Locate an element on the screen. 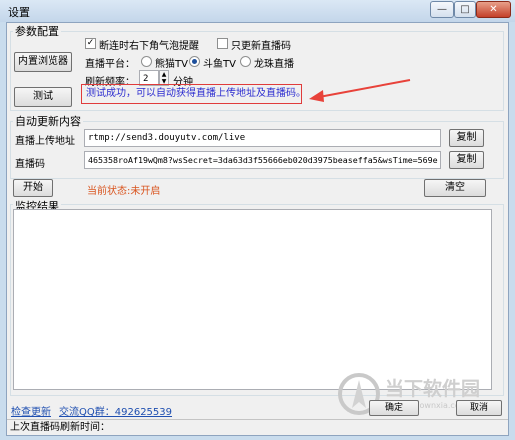 The height and width of the screenshot is (440, 515). maximize-button: □ is located at coordinates (465, 9).